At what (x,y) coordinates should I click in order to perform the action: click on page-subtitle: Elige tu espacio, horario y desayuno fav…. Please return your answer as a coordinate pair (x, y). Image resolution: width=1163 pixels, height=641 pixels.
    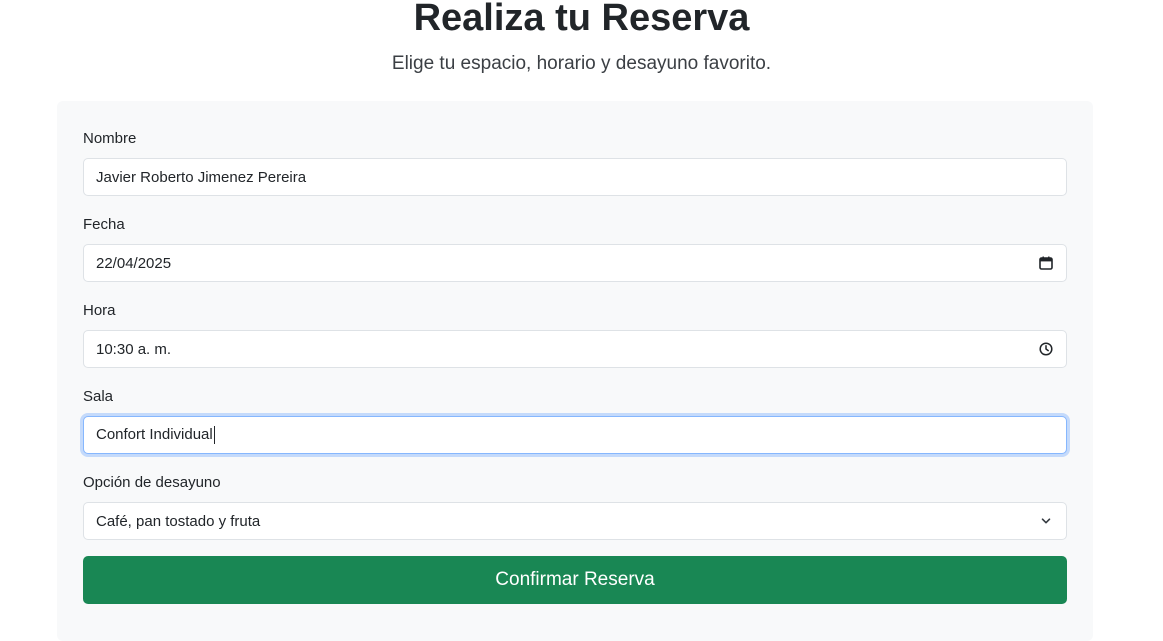
    Looking at the image, I should click on (581, 63).